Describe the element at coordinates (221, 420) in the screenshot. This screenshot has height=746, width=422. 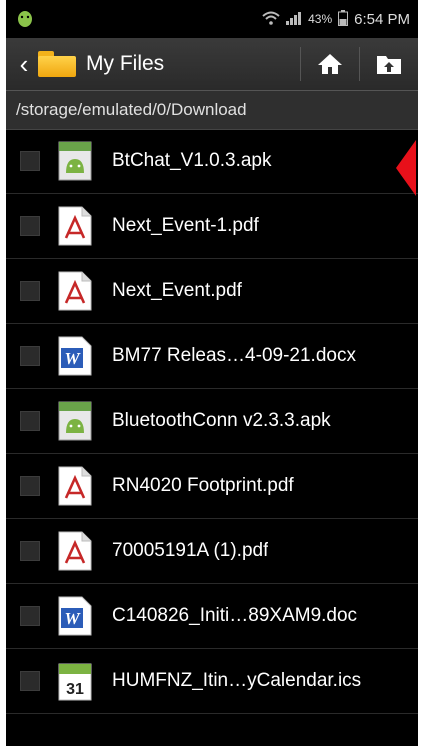
I see `file-name: BluetoothConn v2.3.3.apk` at that location.